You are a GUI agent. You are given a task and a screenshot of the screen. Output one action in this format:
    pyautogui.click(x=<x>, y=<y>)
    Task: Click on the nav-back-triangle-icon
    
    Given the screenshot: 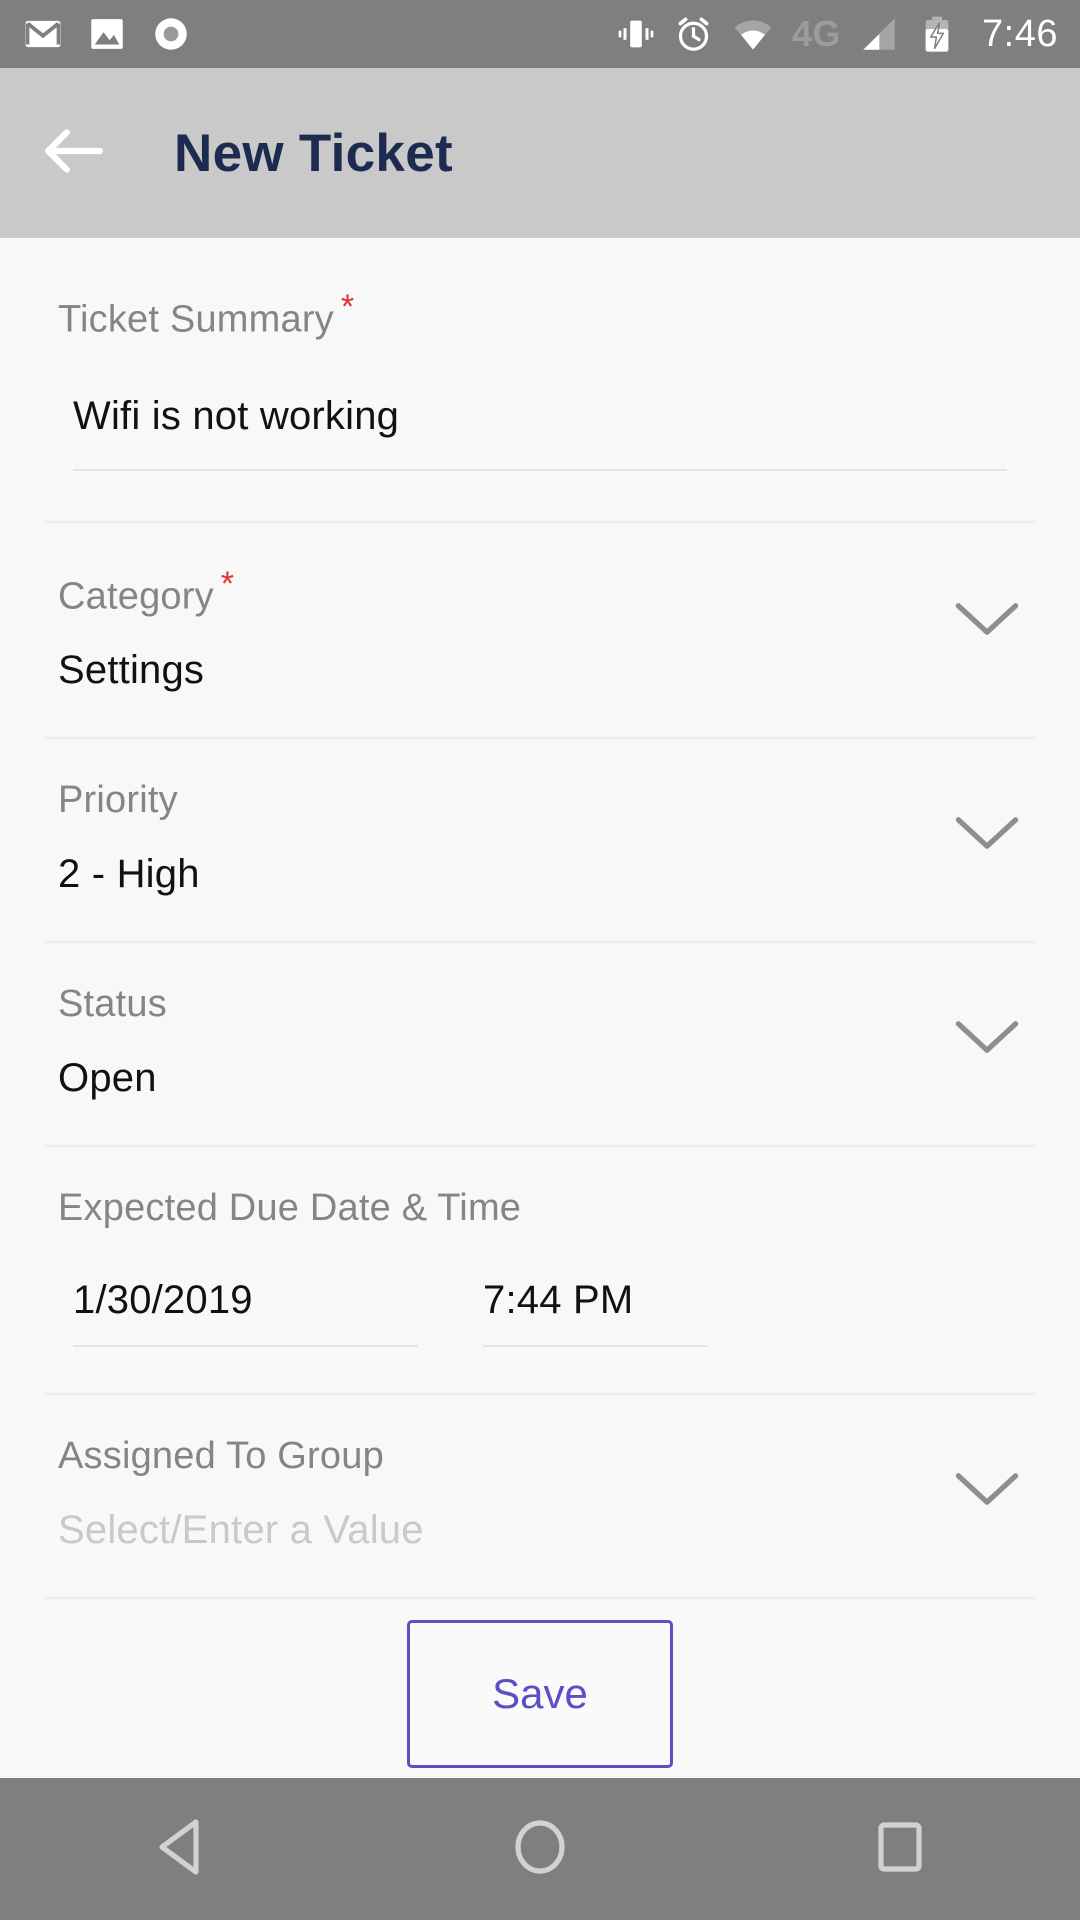 What is the action you would take?
    pyautogui.click(x=180, y=1849)
    